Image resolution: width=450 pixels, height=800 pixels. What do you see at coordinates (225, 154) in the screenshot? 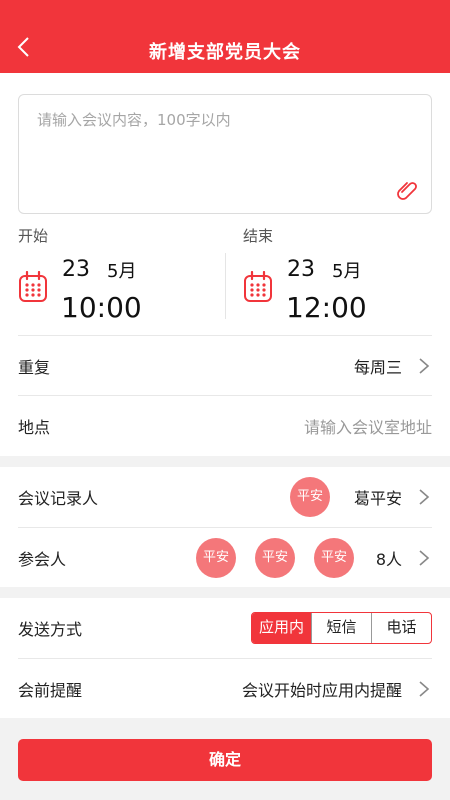
I see `meeting-content-input: 请输入会议内容，100字以内` at bounding box center [225, 154].